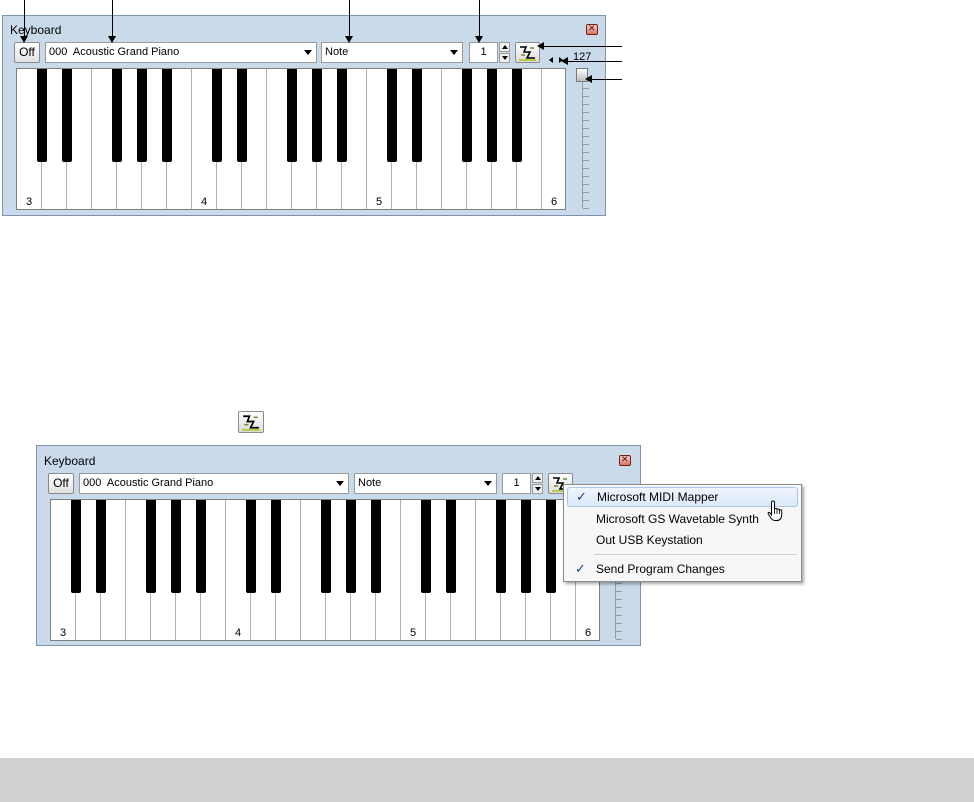  I want to click on menu-item-gs-wavetable: Microsoft GS Wavetable Synth, so click(682, 519).